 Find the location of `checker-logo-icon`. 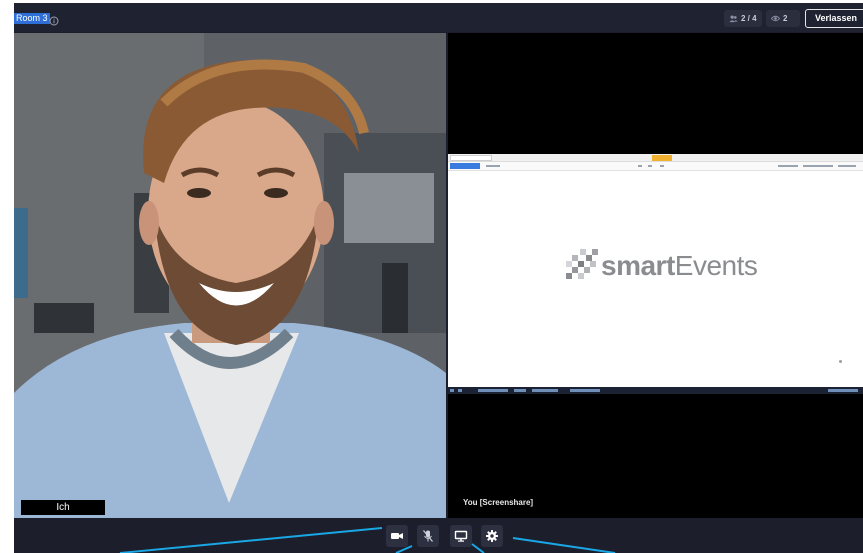

checker-logo-icon is located at coordinates (582, 264).